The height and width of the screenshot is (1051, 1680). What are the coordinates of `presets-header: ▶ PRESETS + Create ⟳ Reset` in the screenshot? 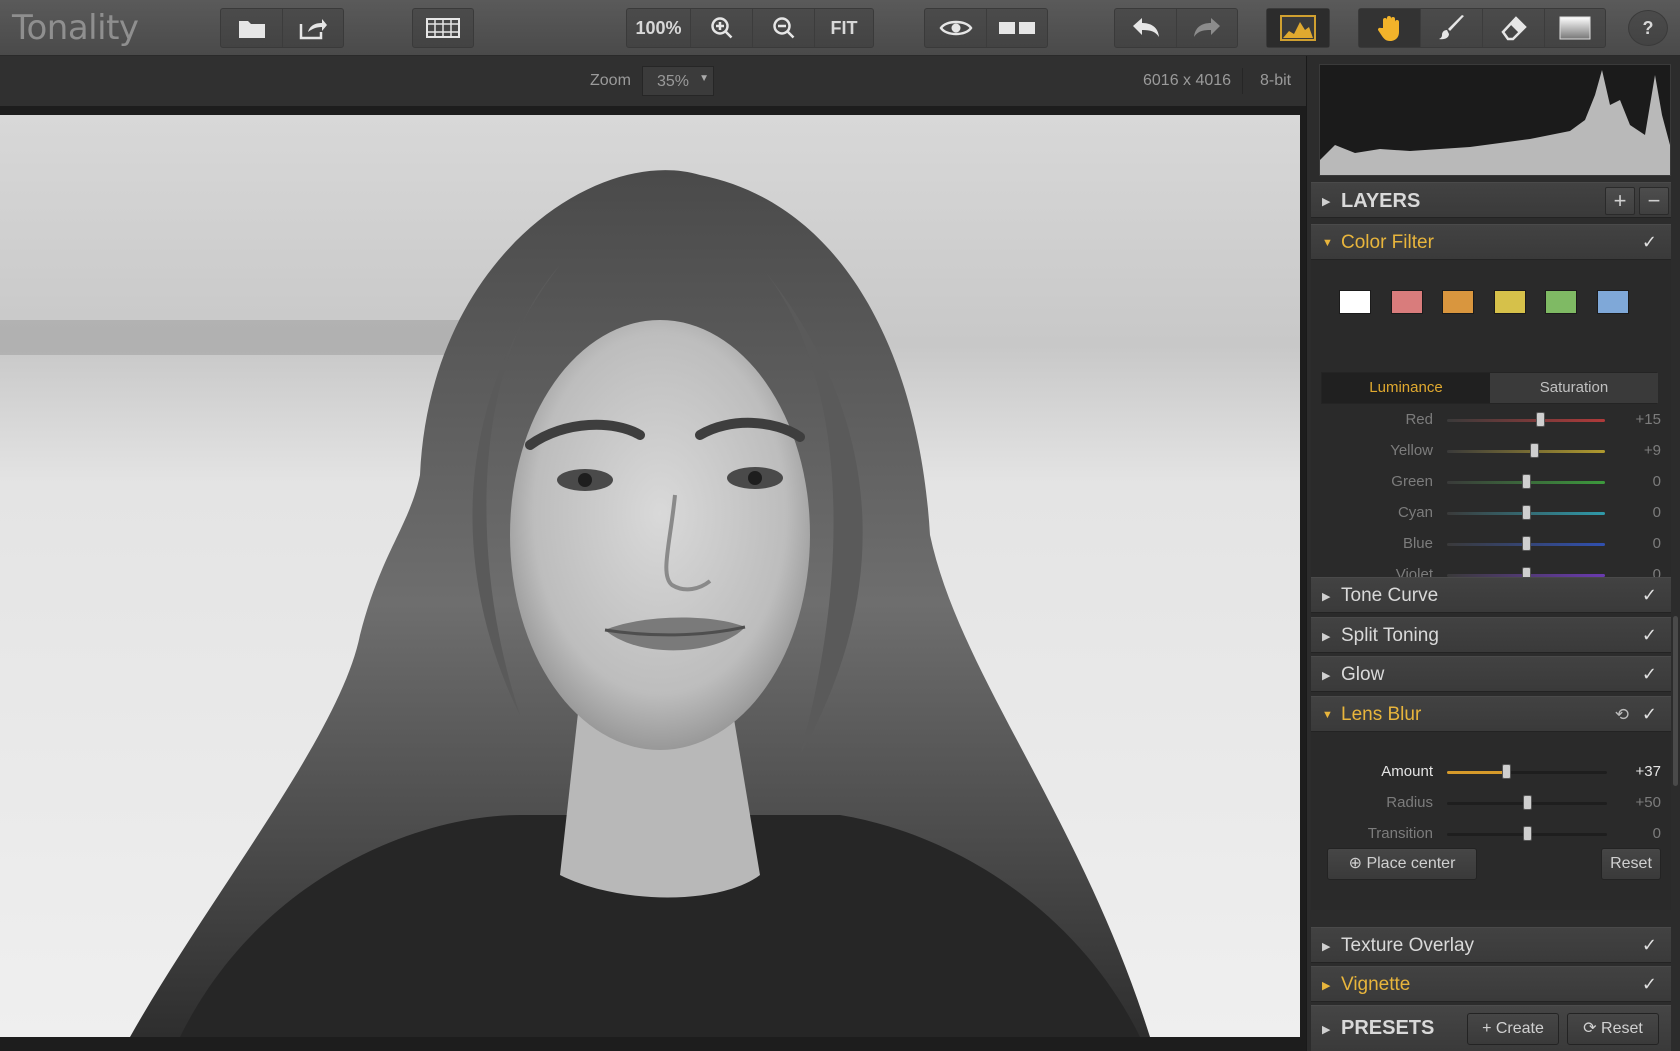 It's located at (1491, 1028).